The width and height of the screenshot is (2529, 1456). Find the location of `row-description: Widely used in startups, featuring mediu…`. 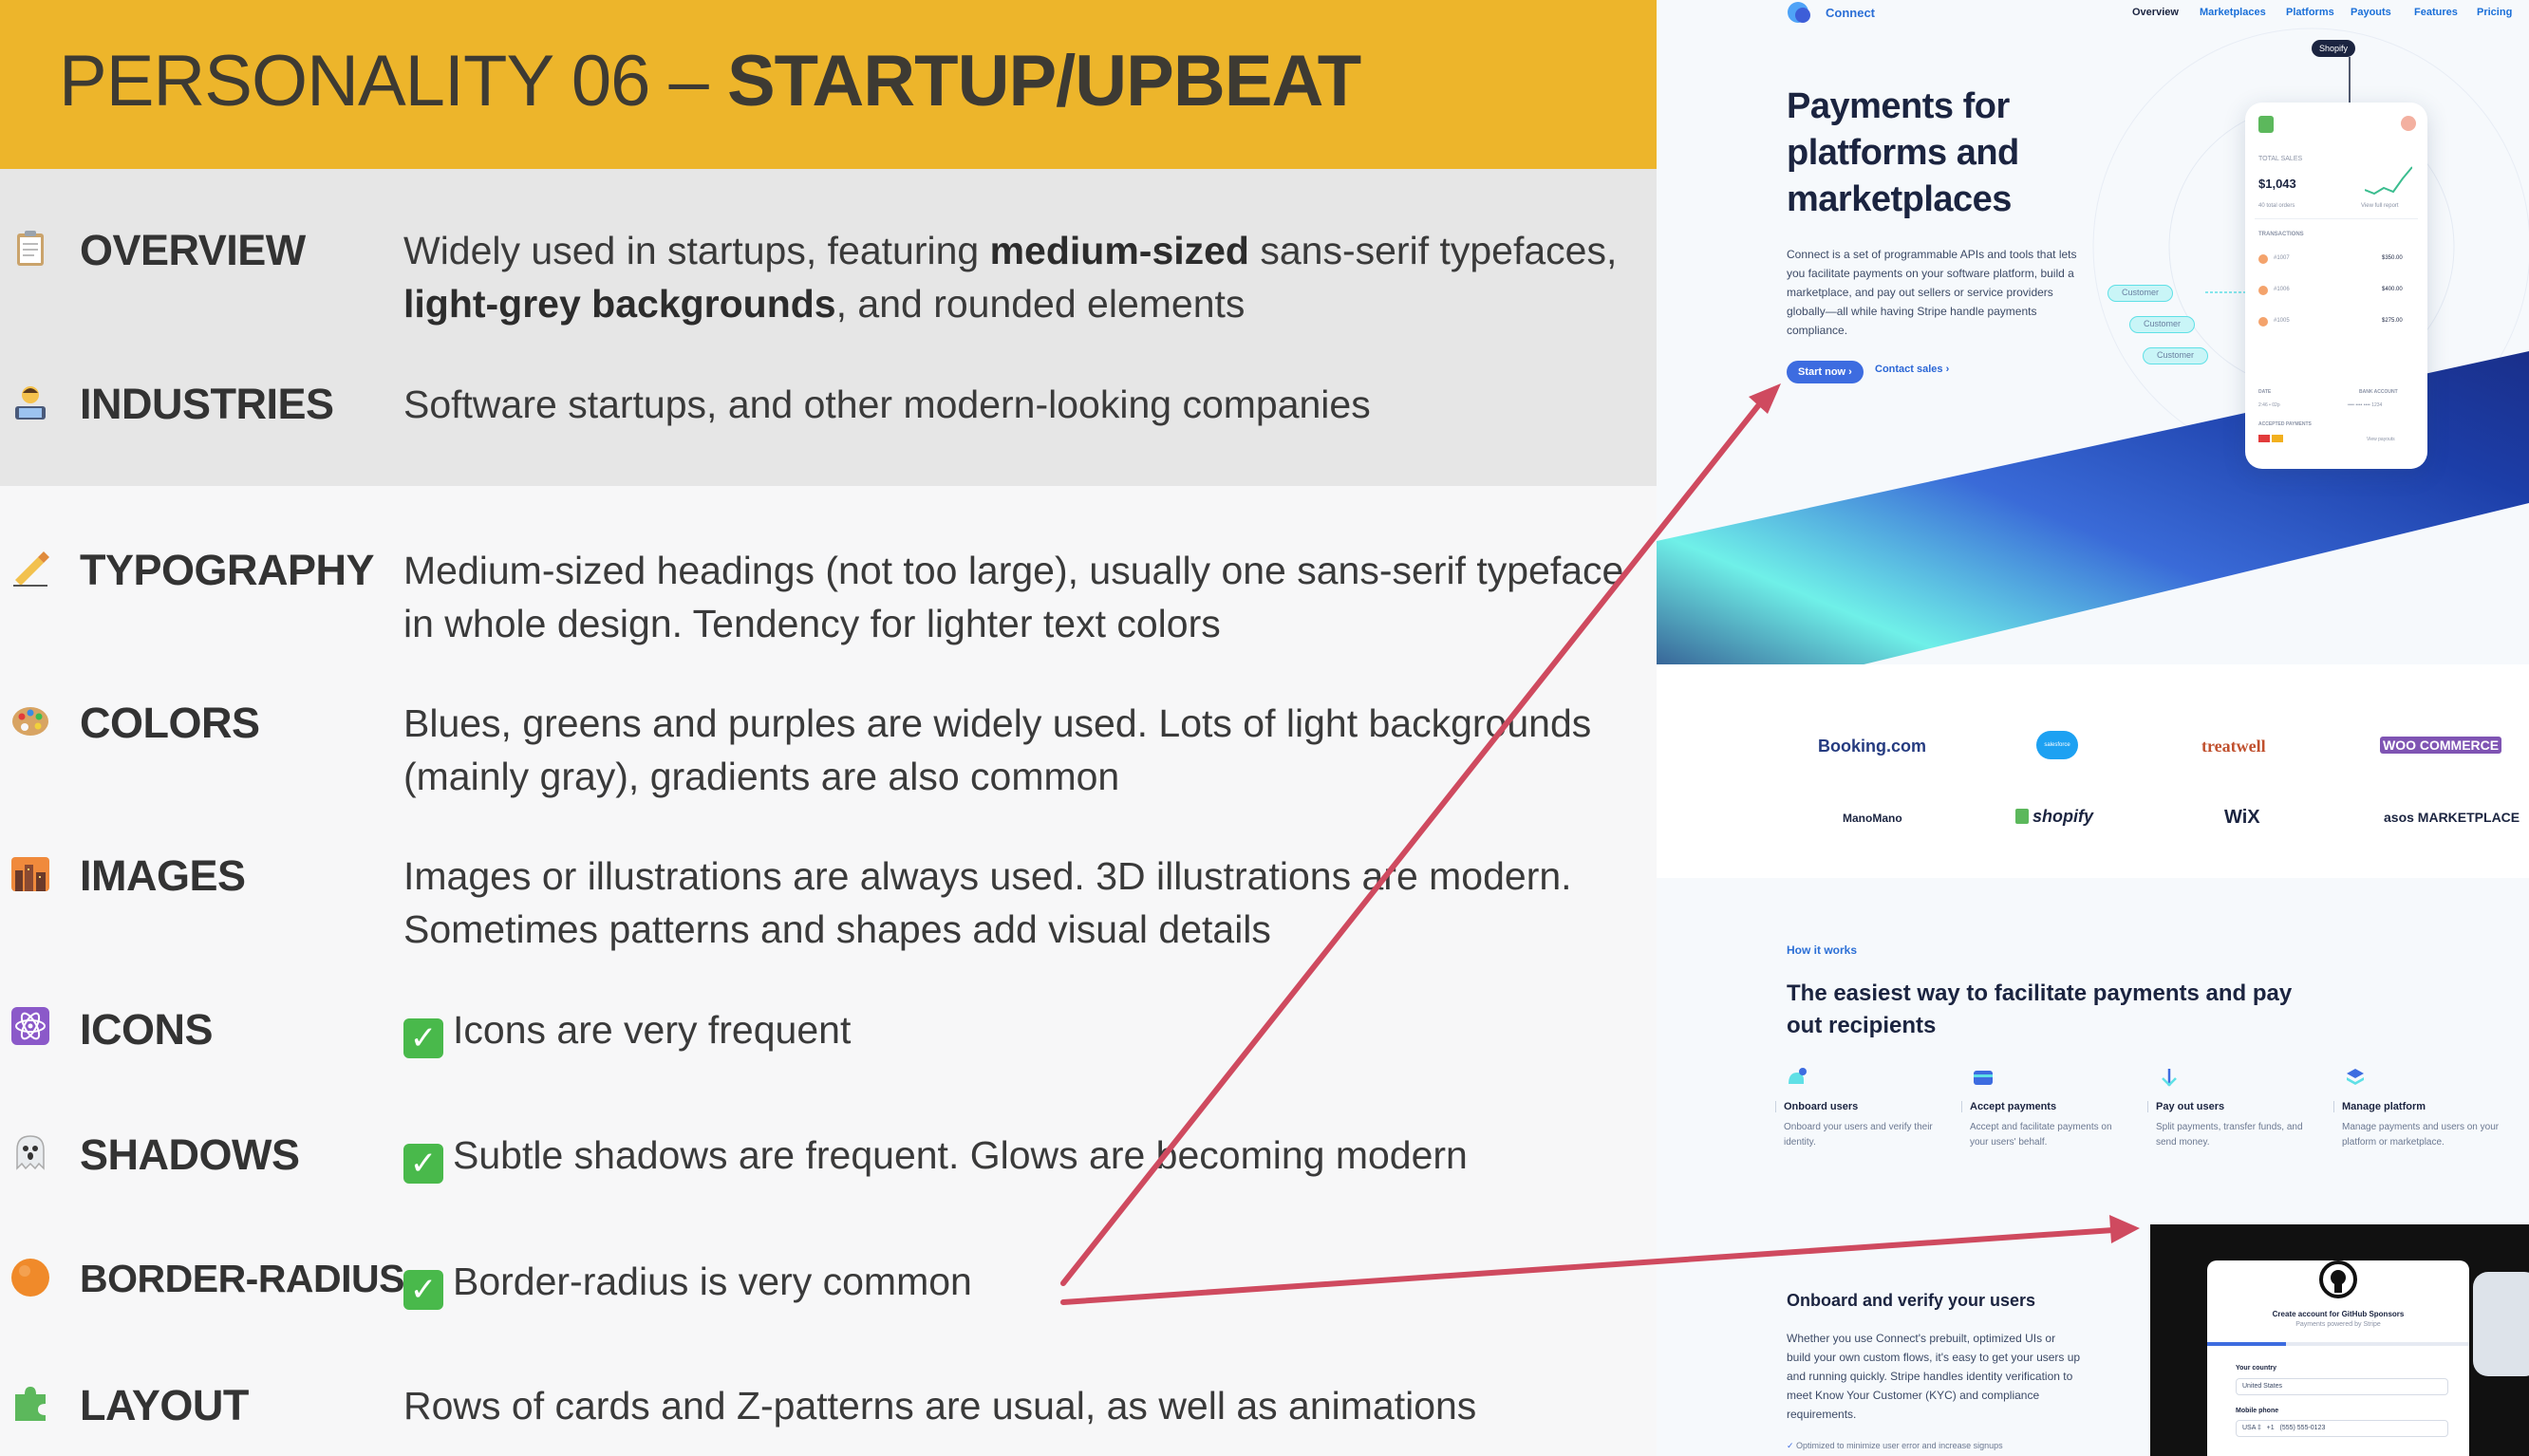

row-description: Widely used in startups, featuring mediu… is located at coordinates (1010, 277).